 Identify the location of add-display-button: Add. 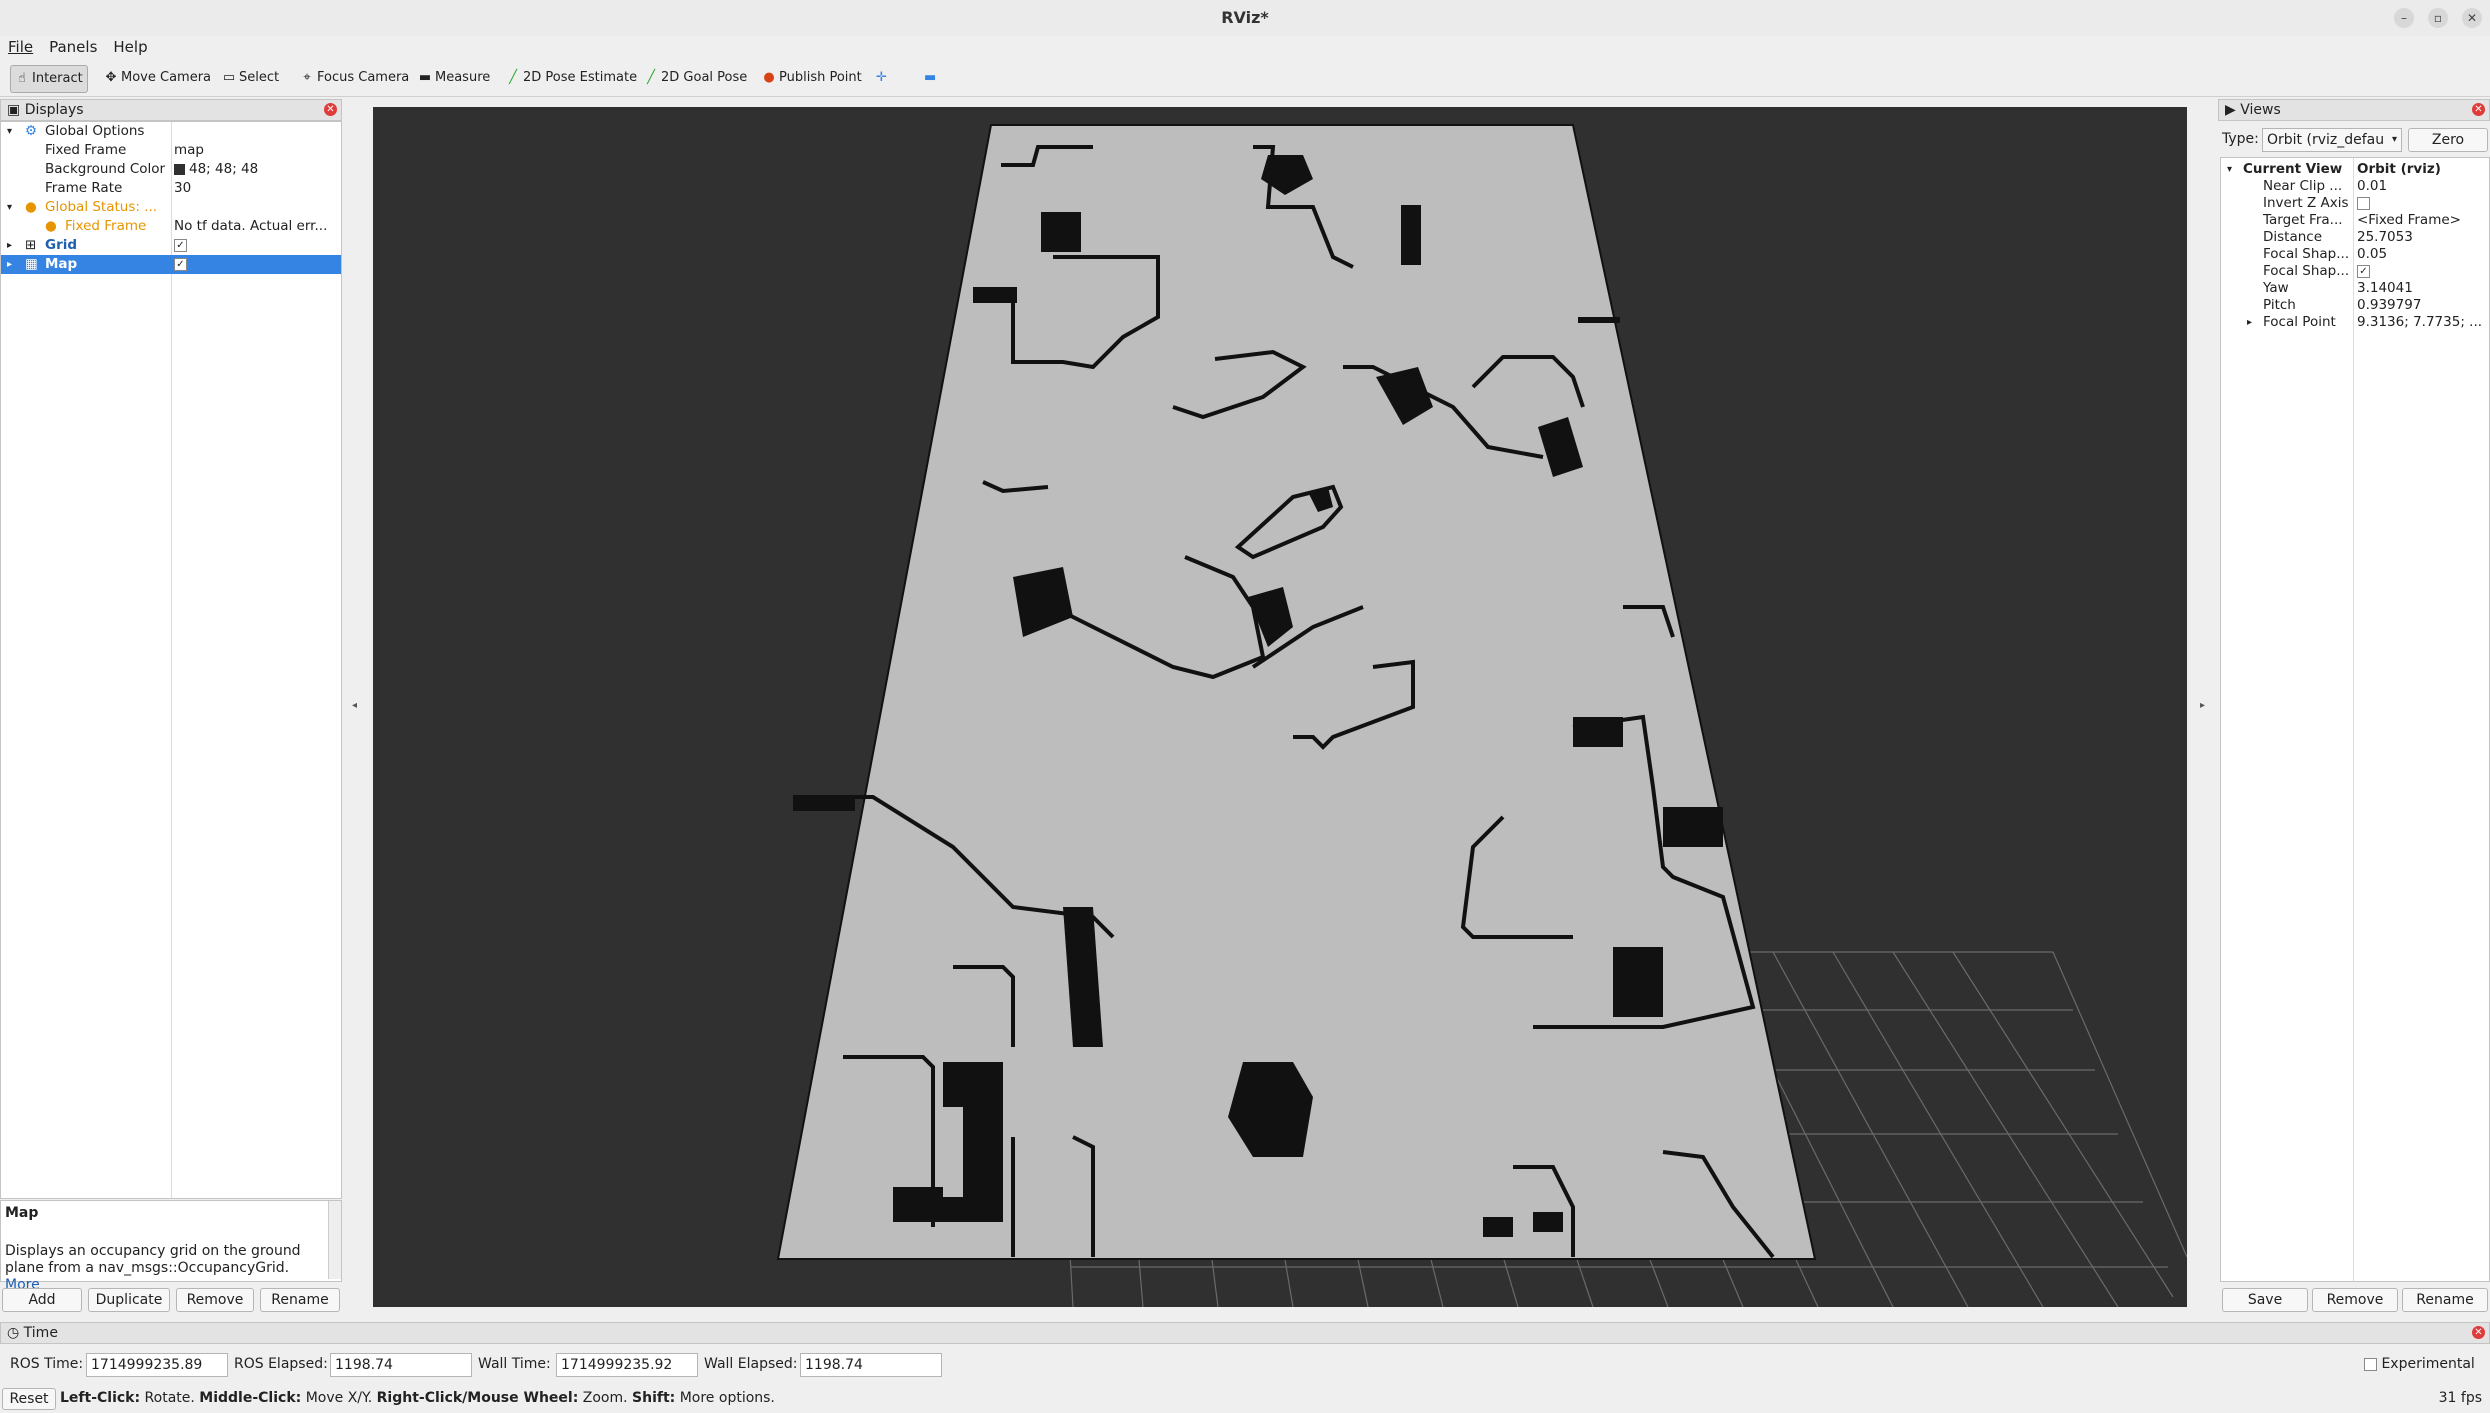
(42, 1300).